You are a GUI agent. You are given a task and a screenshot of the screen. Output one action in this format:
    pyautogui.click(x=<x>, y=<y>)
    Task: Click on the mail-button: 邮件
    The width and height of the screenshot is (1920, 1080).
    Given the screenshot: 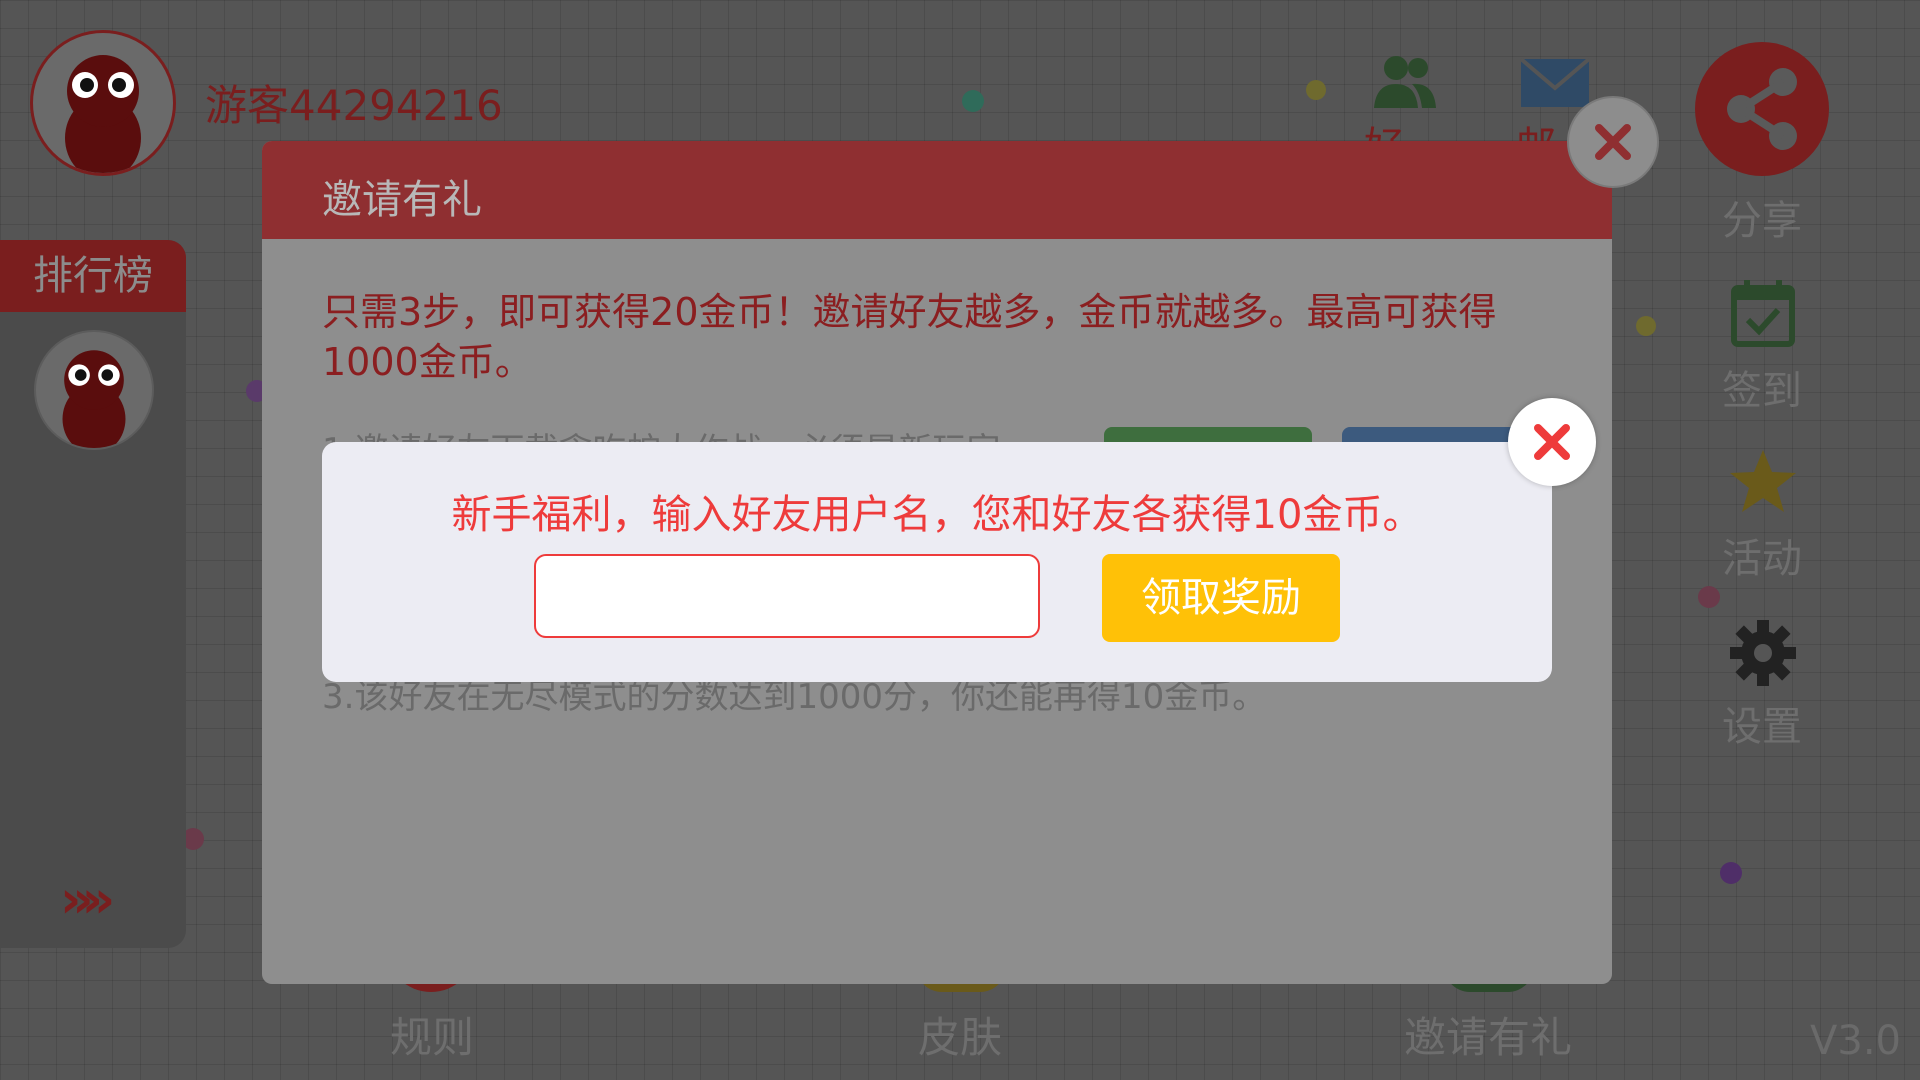 What is the action you would take?
    pyautogui.click(x=1553, y=142)
    